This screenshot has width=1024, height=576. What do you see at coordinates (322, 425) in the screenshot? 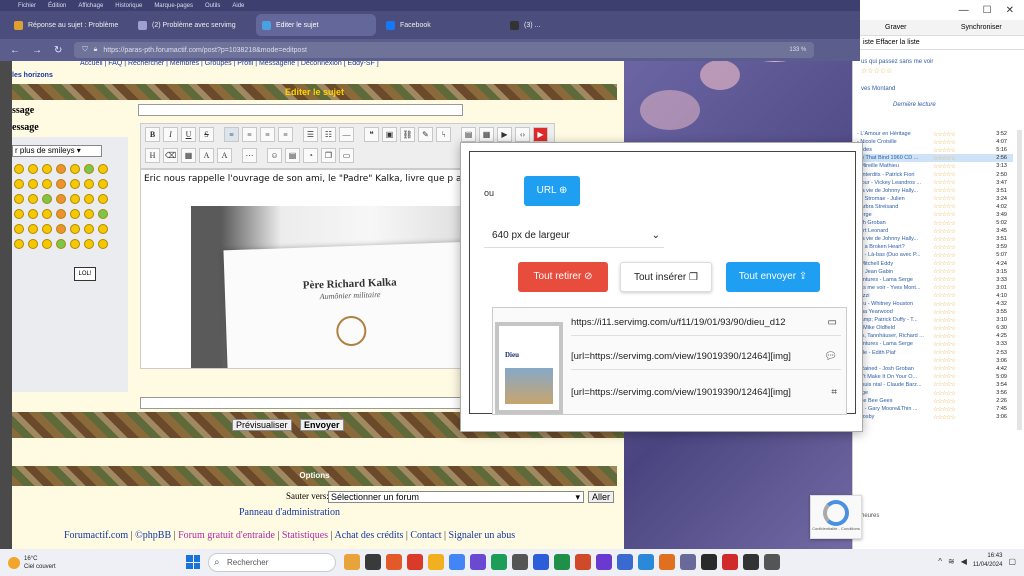
I see `send-button: Envoyer` at bounding box center [322, 425].